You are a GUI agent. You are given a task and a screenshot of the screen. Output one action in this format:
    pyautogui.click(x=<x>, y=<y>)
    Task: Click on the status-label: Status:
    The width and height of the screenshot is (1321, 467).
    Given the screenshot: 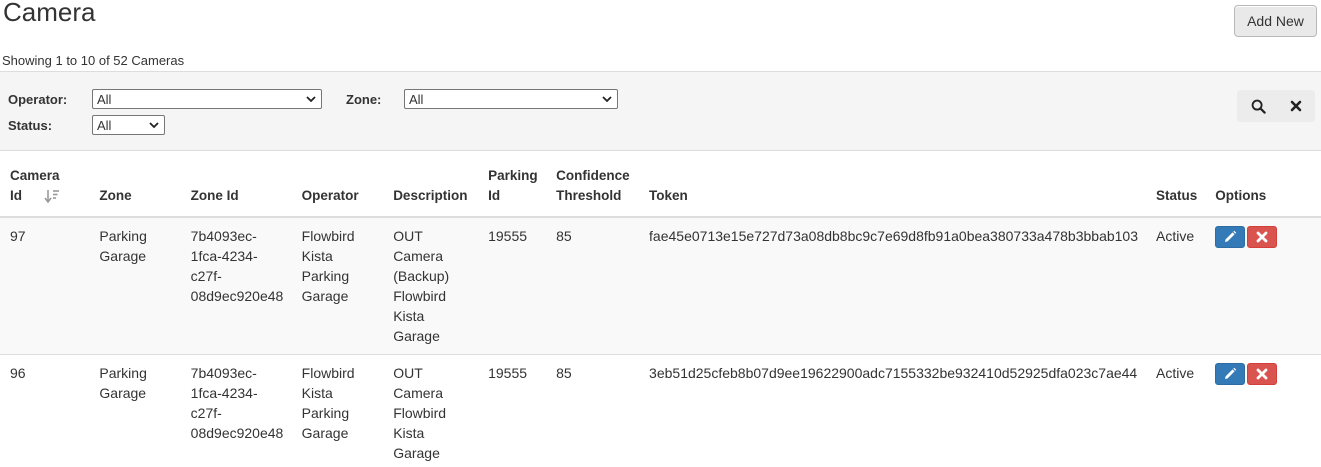 What is the action you would take?
    pyautogui.click(x=30, y=125)
    